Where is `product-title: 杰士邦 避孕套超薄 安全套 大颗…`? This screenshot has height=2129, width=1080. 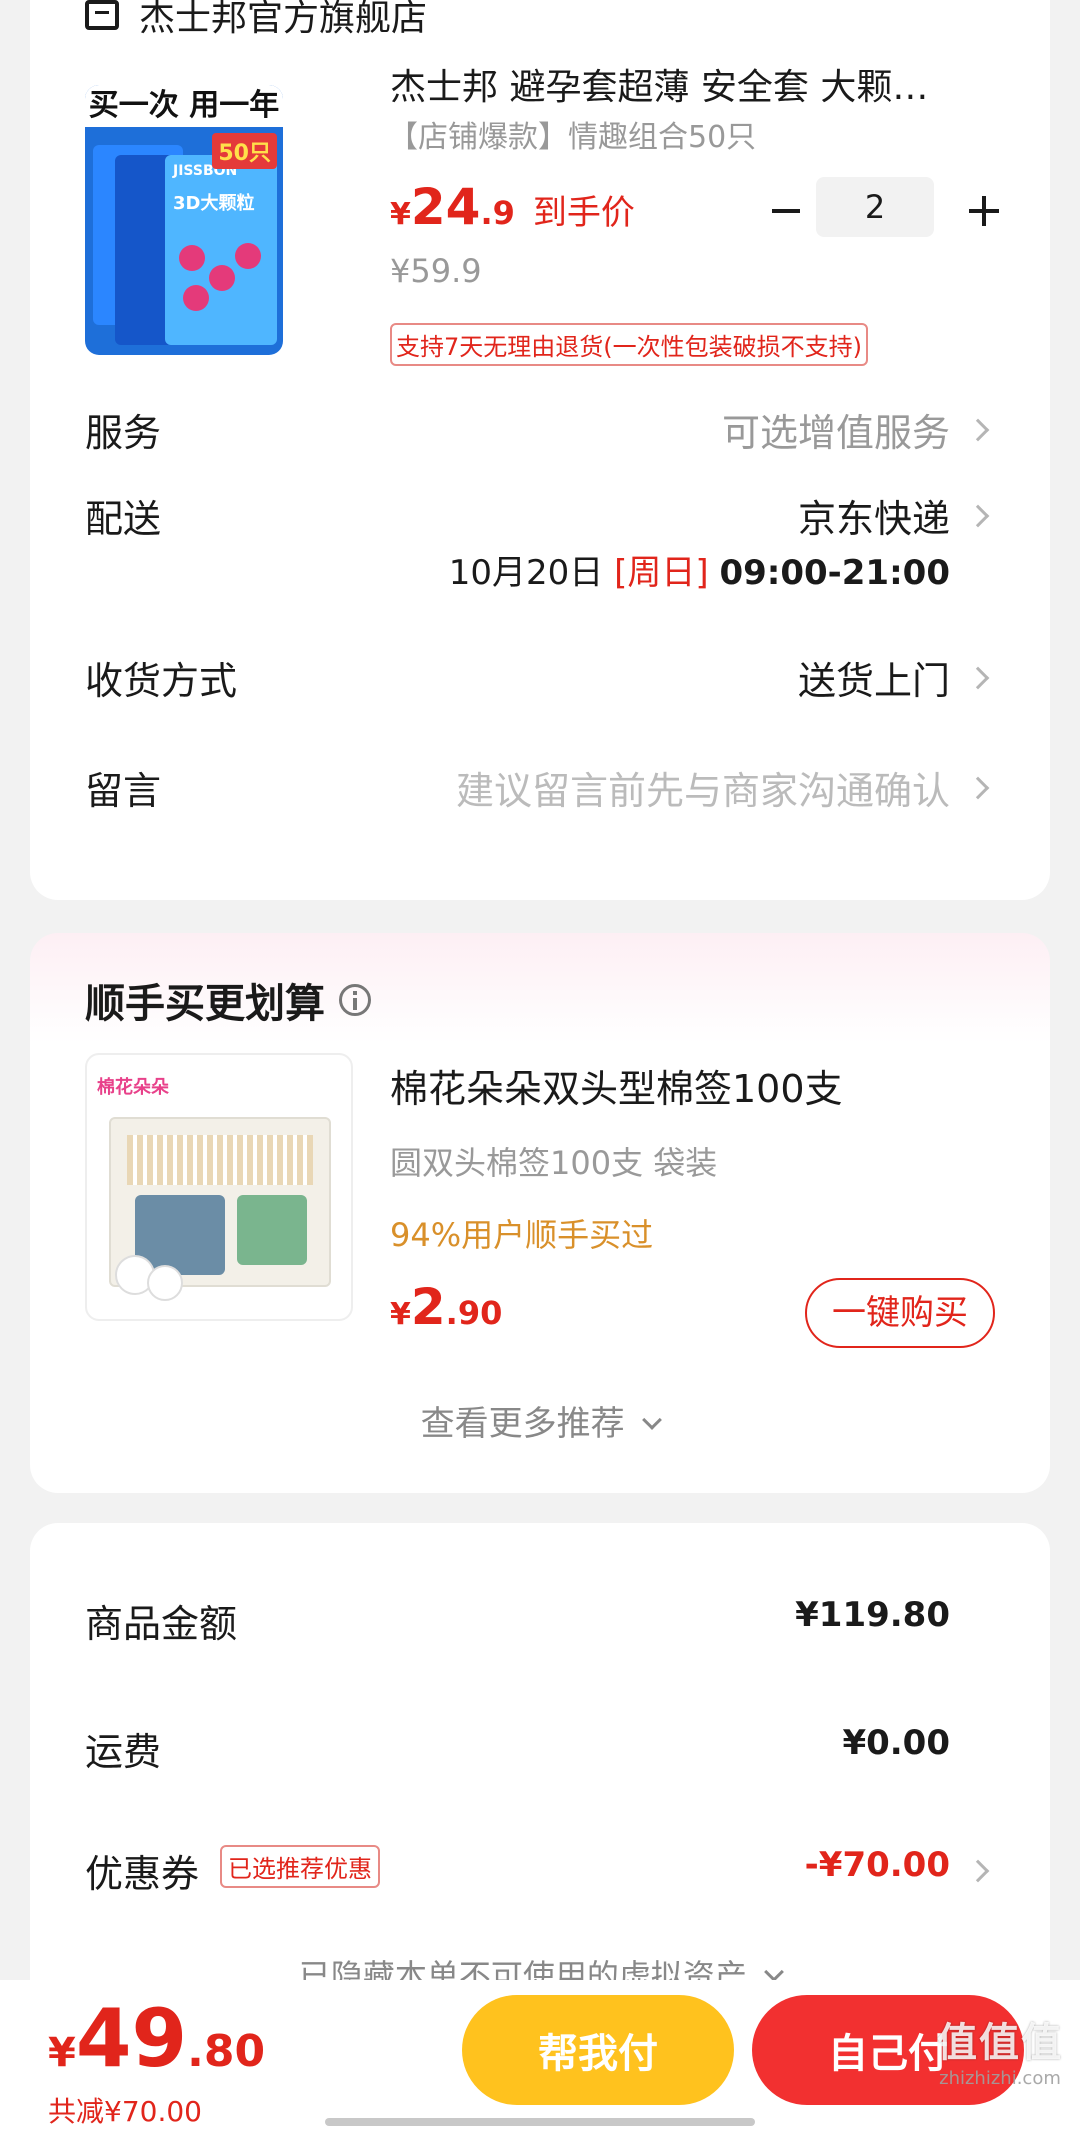 product-title: 杰士邦 避孕套超薄 安全套 大颗… is located at coordinates (700, 84).